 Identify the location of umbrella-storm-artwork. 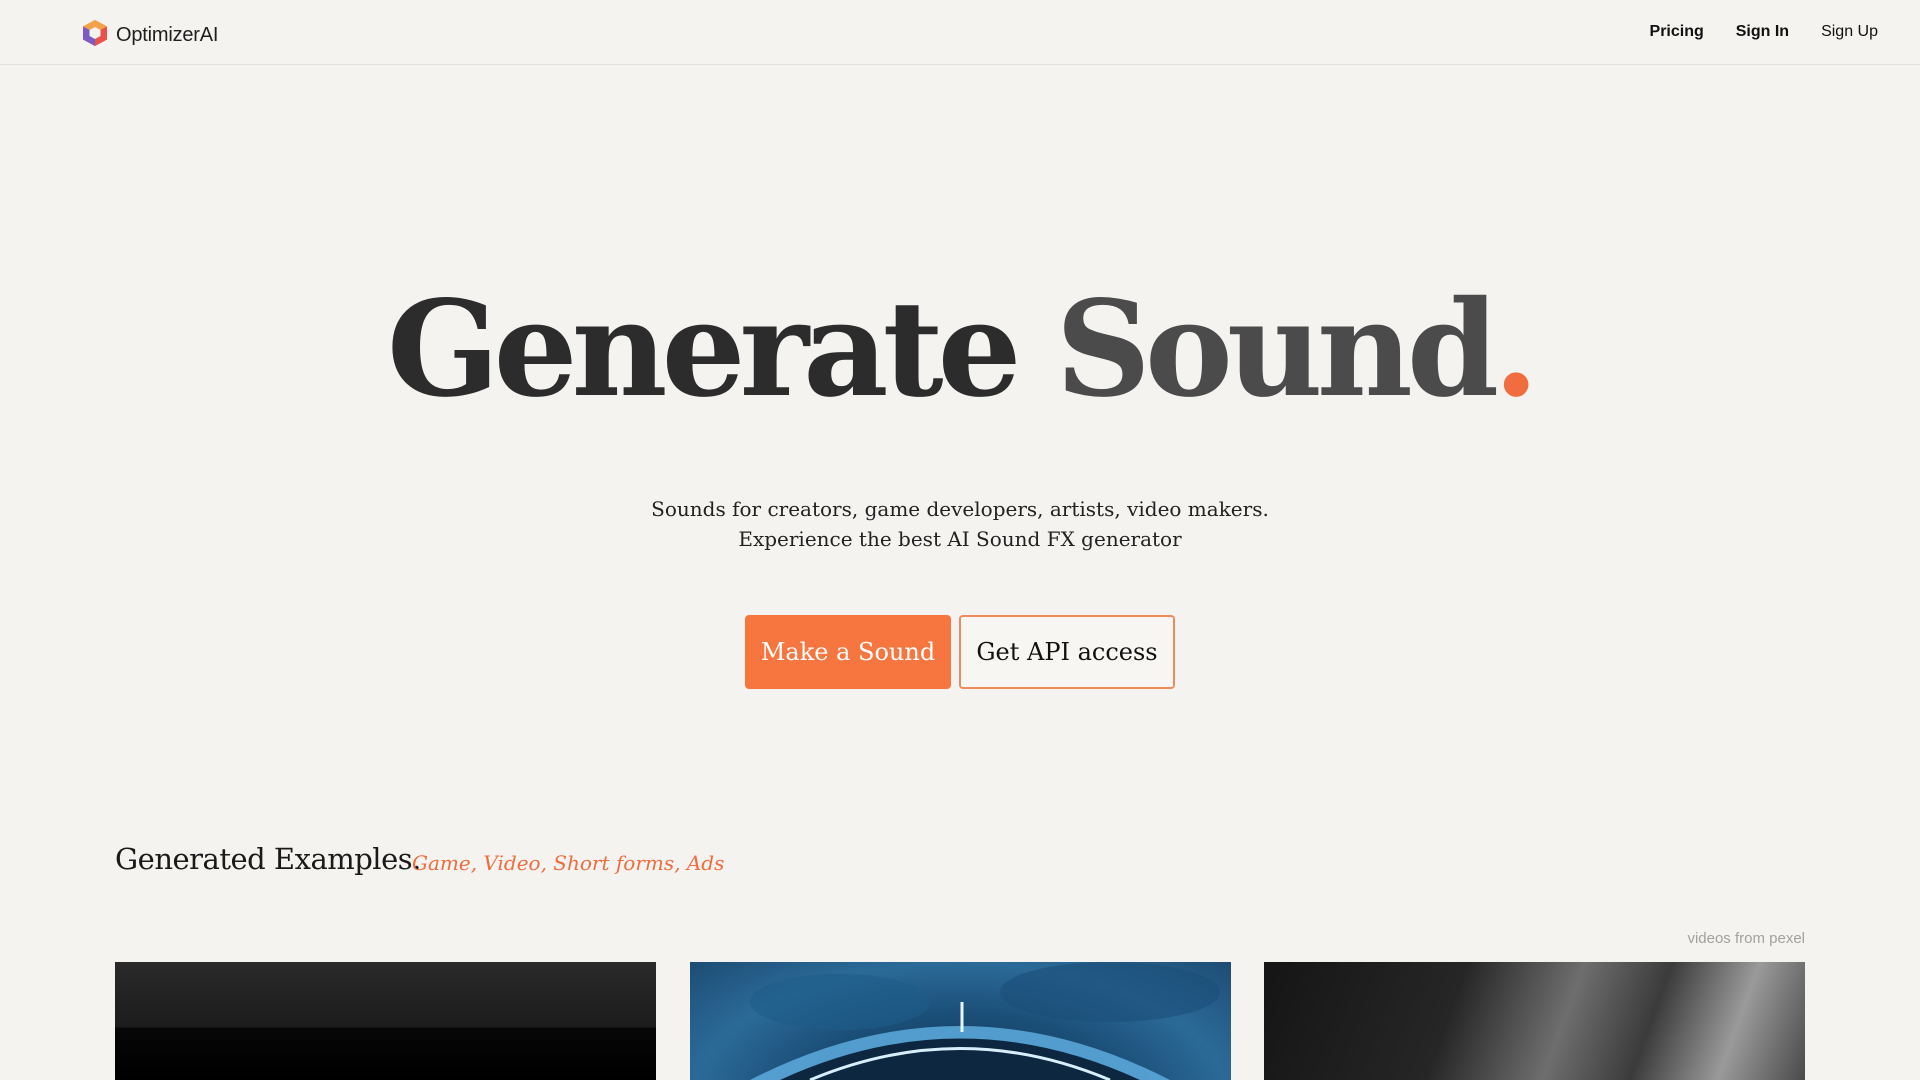
(985, 1021).